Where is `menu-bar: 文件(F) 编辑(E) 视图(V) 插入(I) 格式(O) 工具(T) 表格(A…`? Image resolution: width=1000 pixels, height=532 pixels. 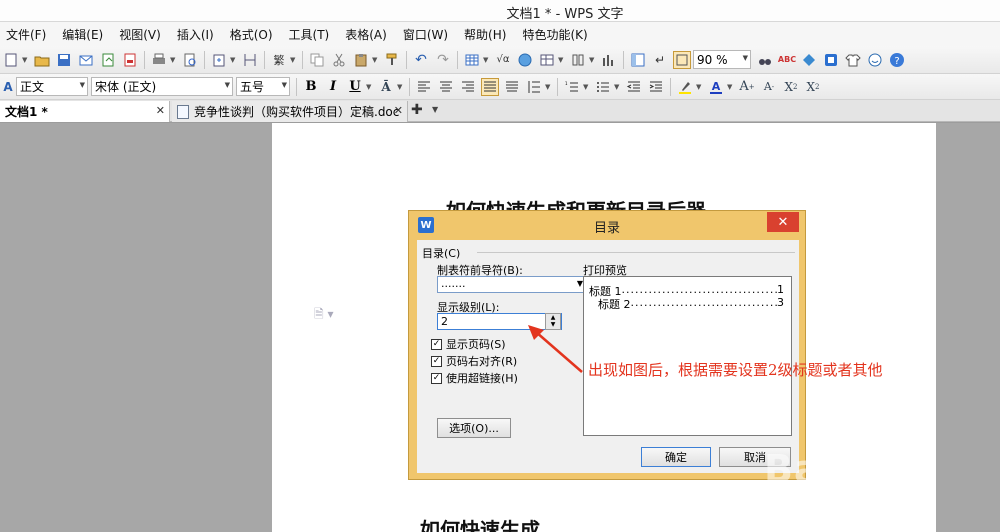 menu-bar: 文件(F) 编辑(E) 视图(V) 插入(I) 格式(O) 工具(T) 表格(A… is located at coordinates (500, 34).